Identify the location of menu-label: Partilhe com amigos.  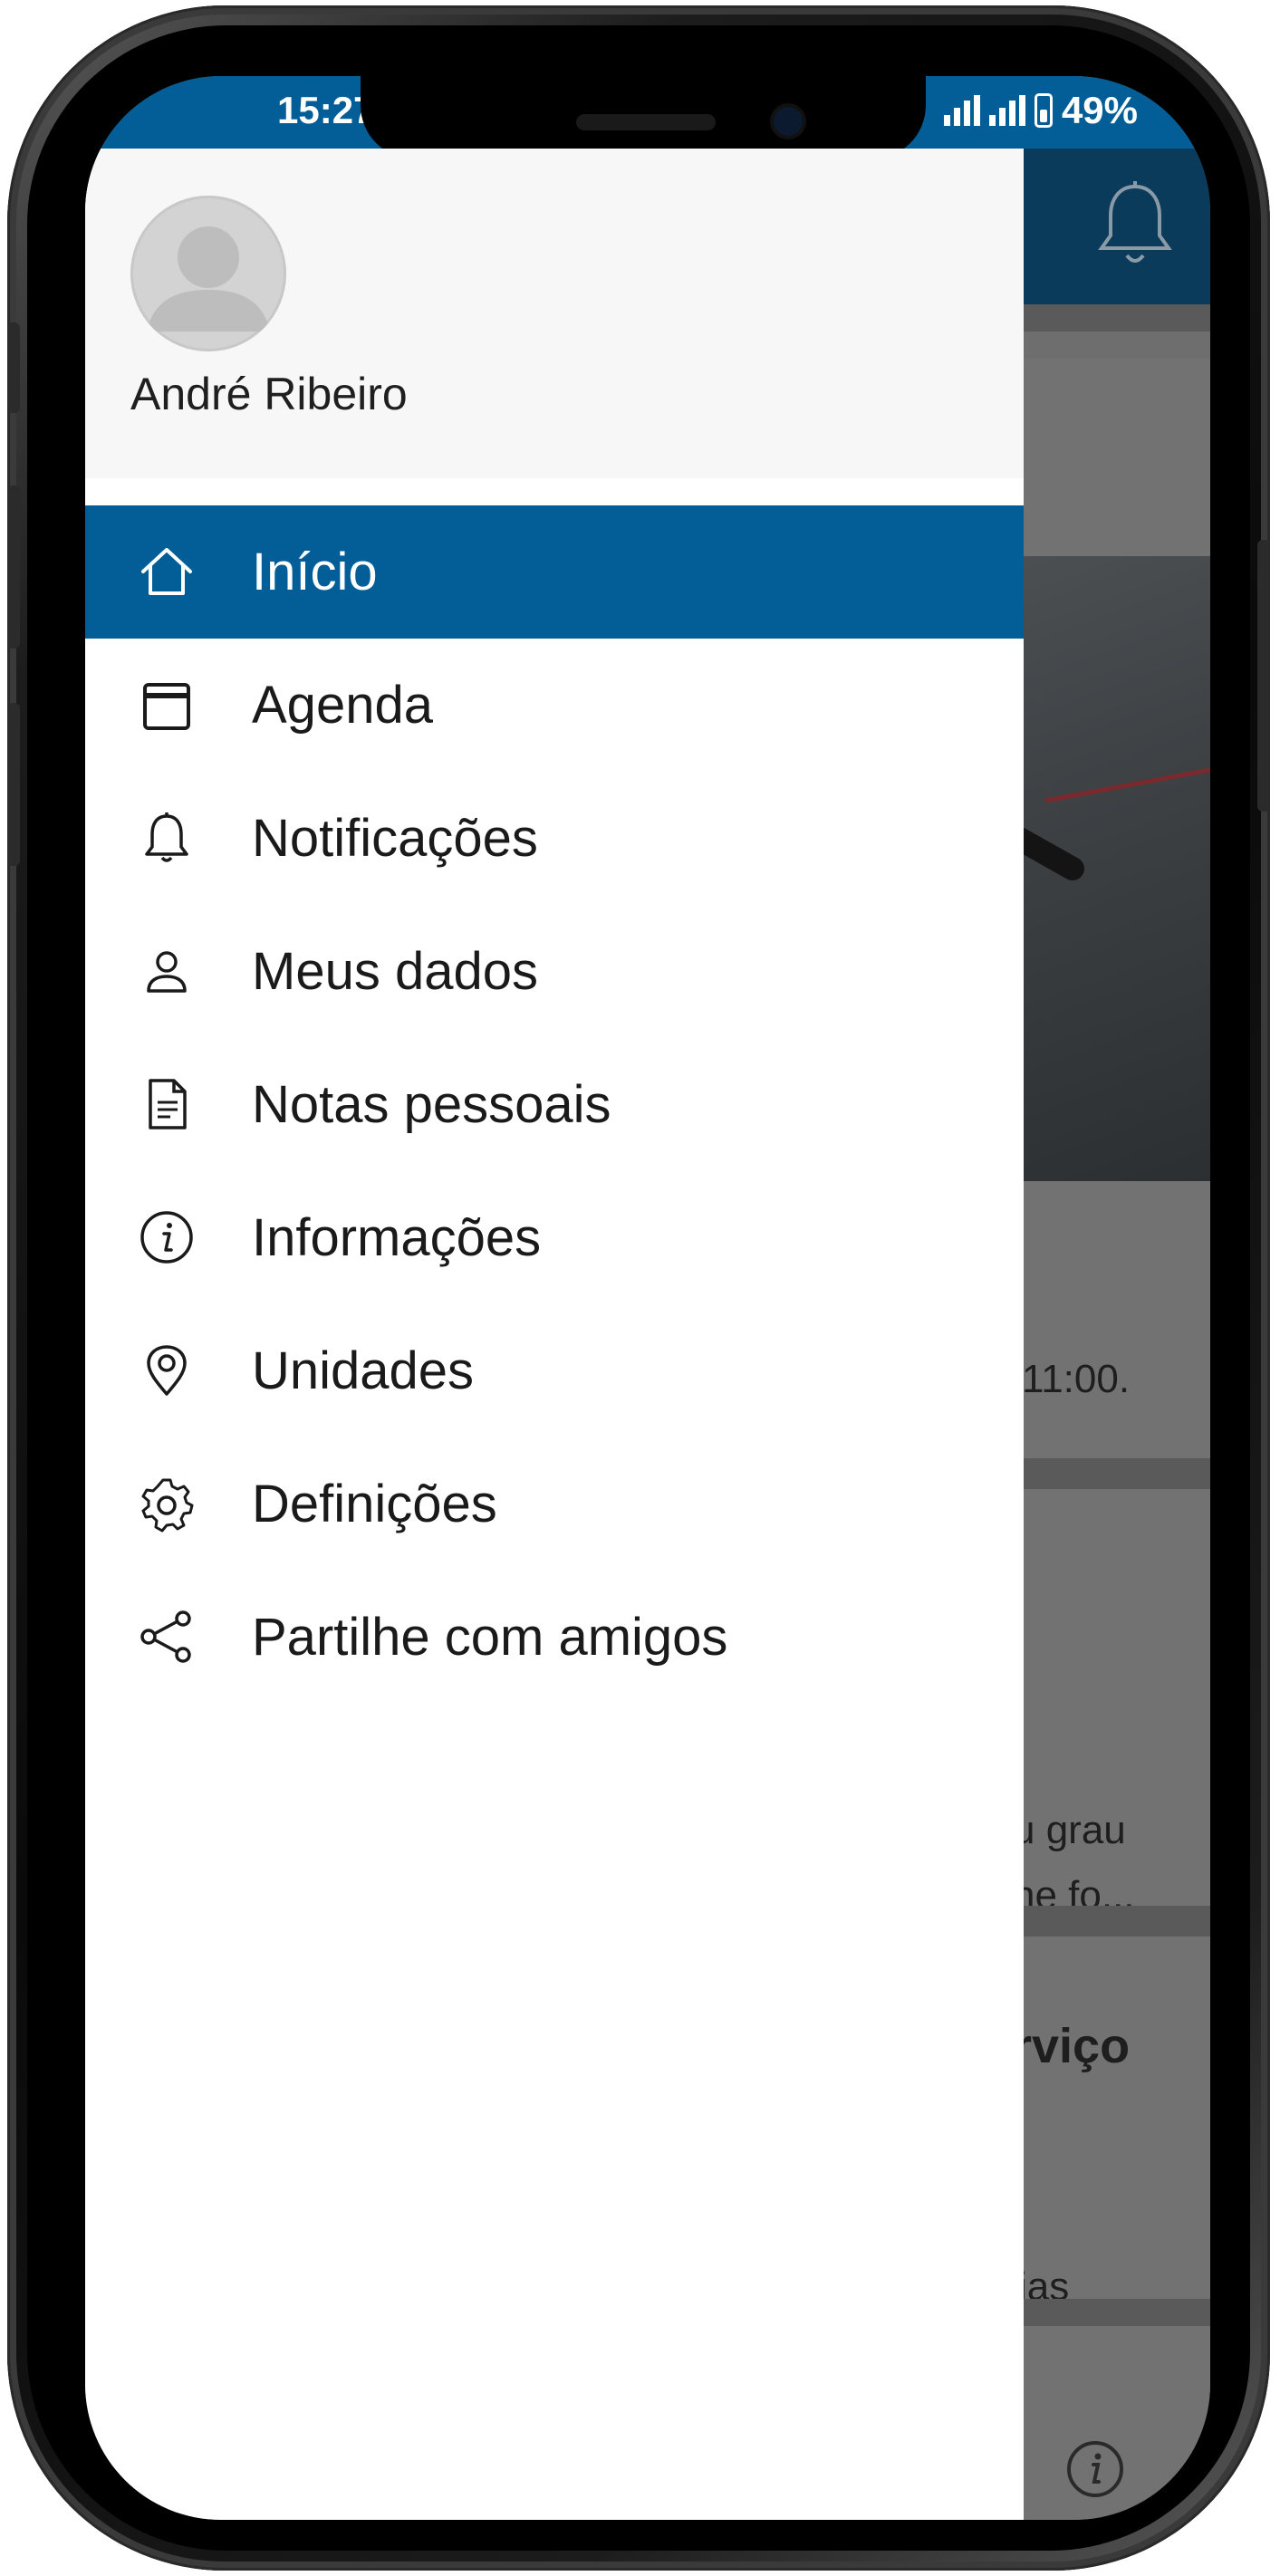
(490, 1637).